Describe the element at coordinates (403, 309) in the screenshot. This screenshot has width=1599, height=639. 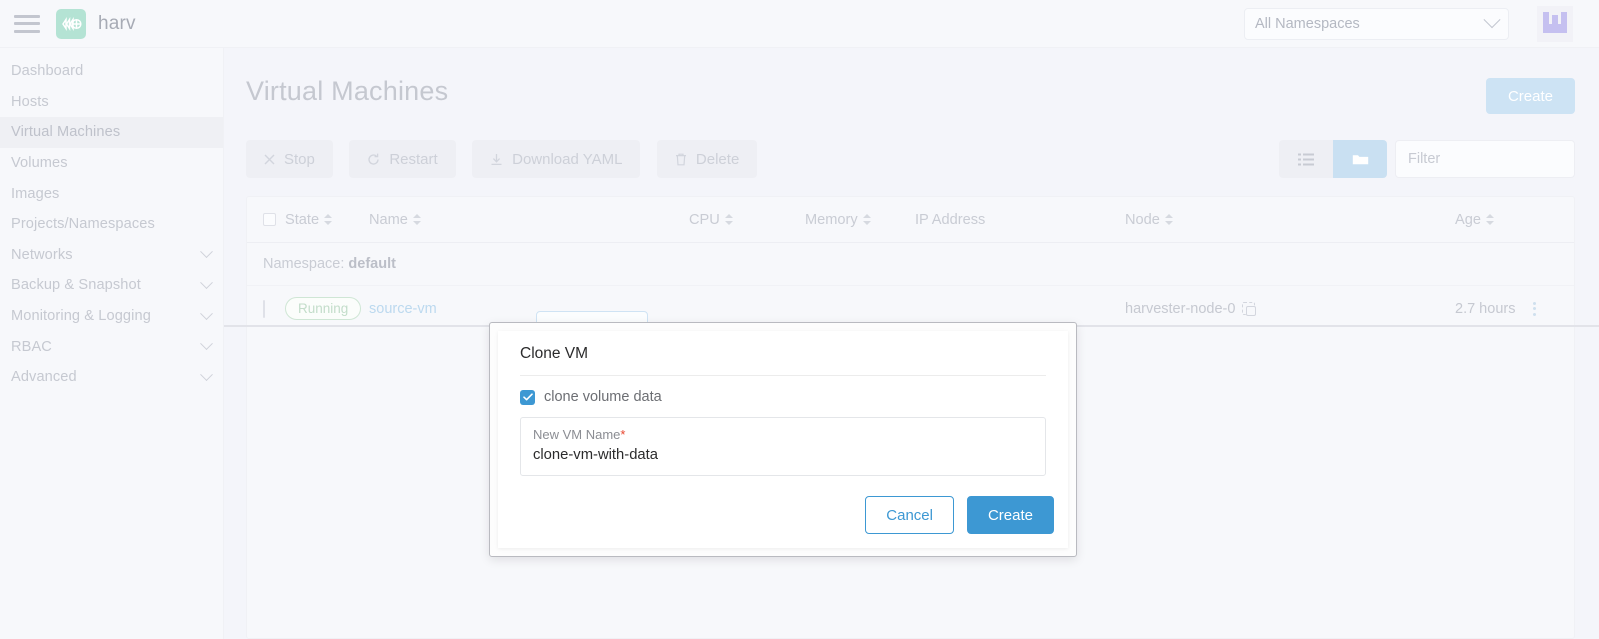
I see `vm-name-link: source-vm` at that location.